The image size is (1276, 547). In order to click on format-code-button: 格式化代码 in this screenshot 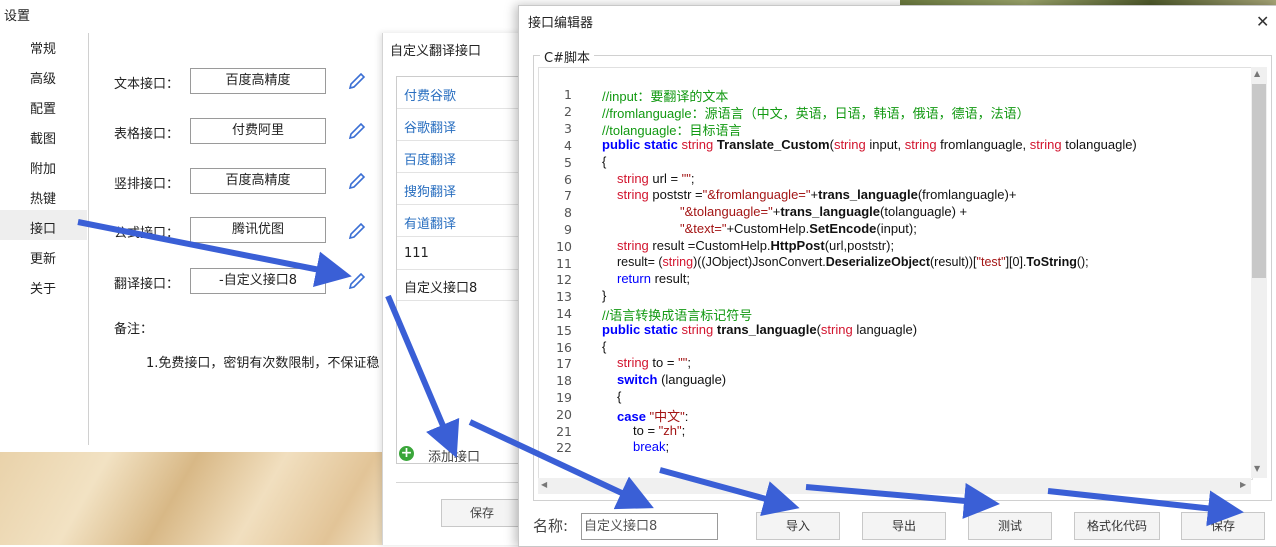, I will do `click(1117, 526)`.